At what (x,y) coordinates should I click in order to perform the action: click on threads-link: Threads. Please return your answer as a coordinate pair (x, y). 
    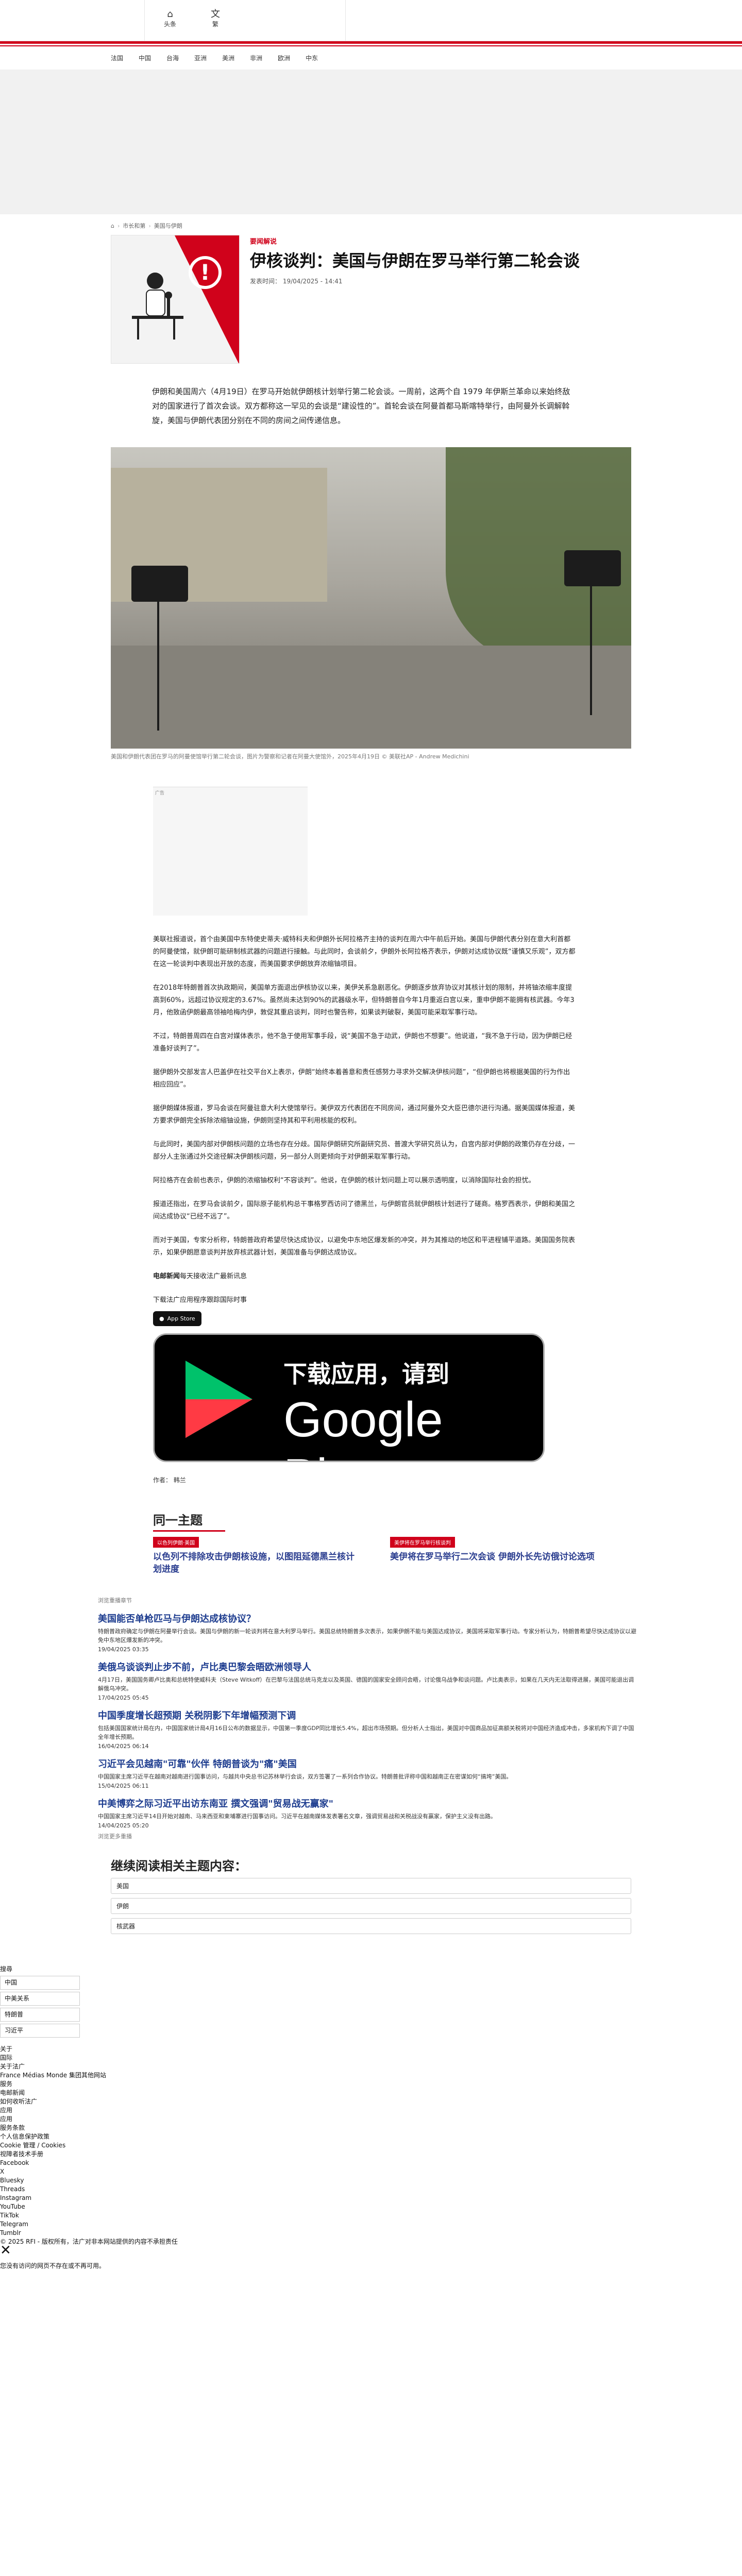
    Looking at the image, I should click on (371, 2189).